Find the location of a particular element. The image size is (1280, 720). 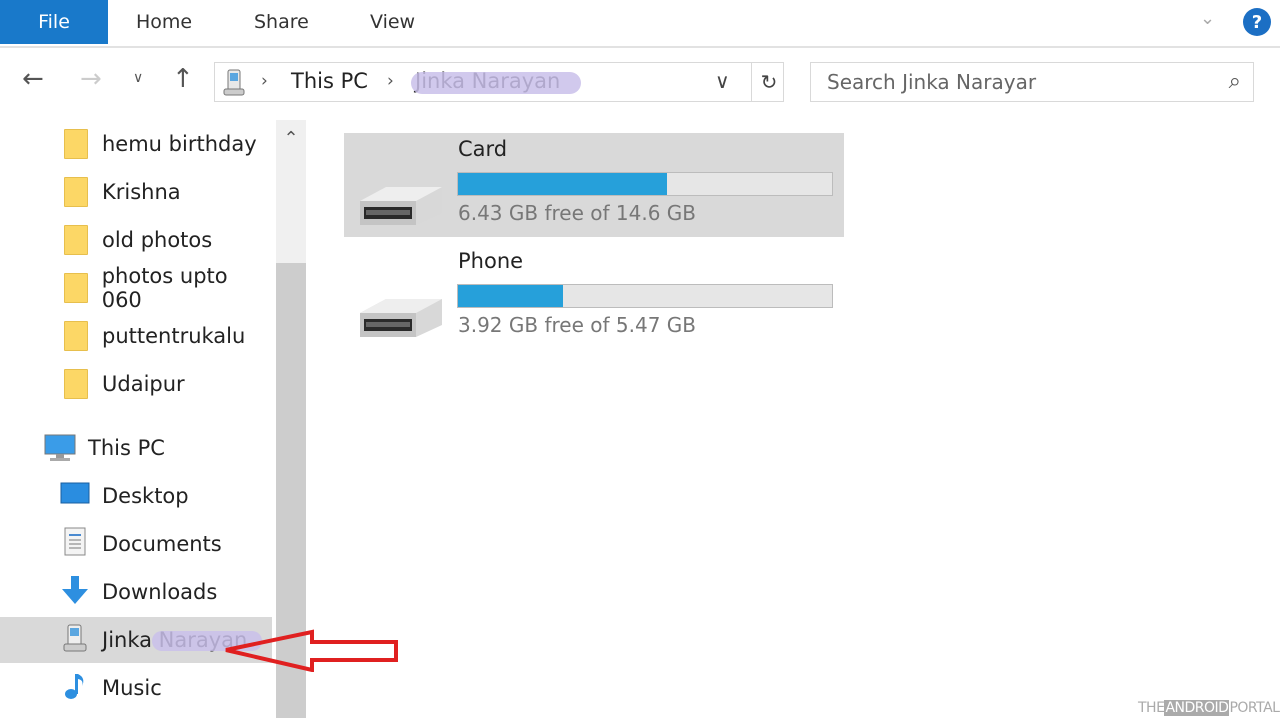

search-input: Search Jinka Narayar ⌕ is located at coordinates (1032, 82).